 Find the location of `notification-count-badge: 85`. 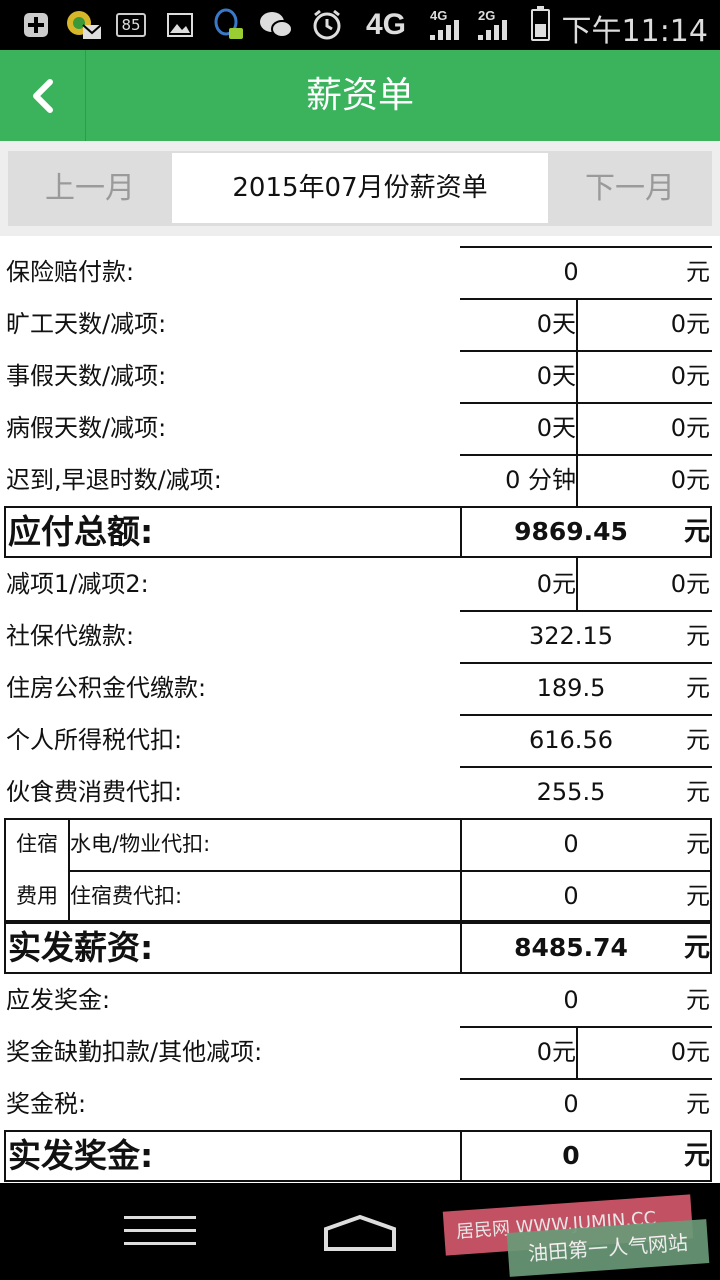

notification-count-badge: 85 is located at coordinates (131, 25).